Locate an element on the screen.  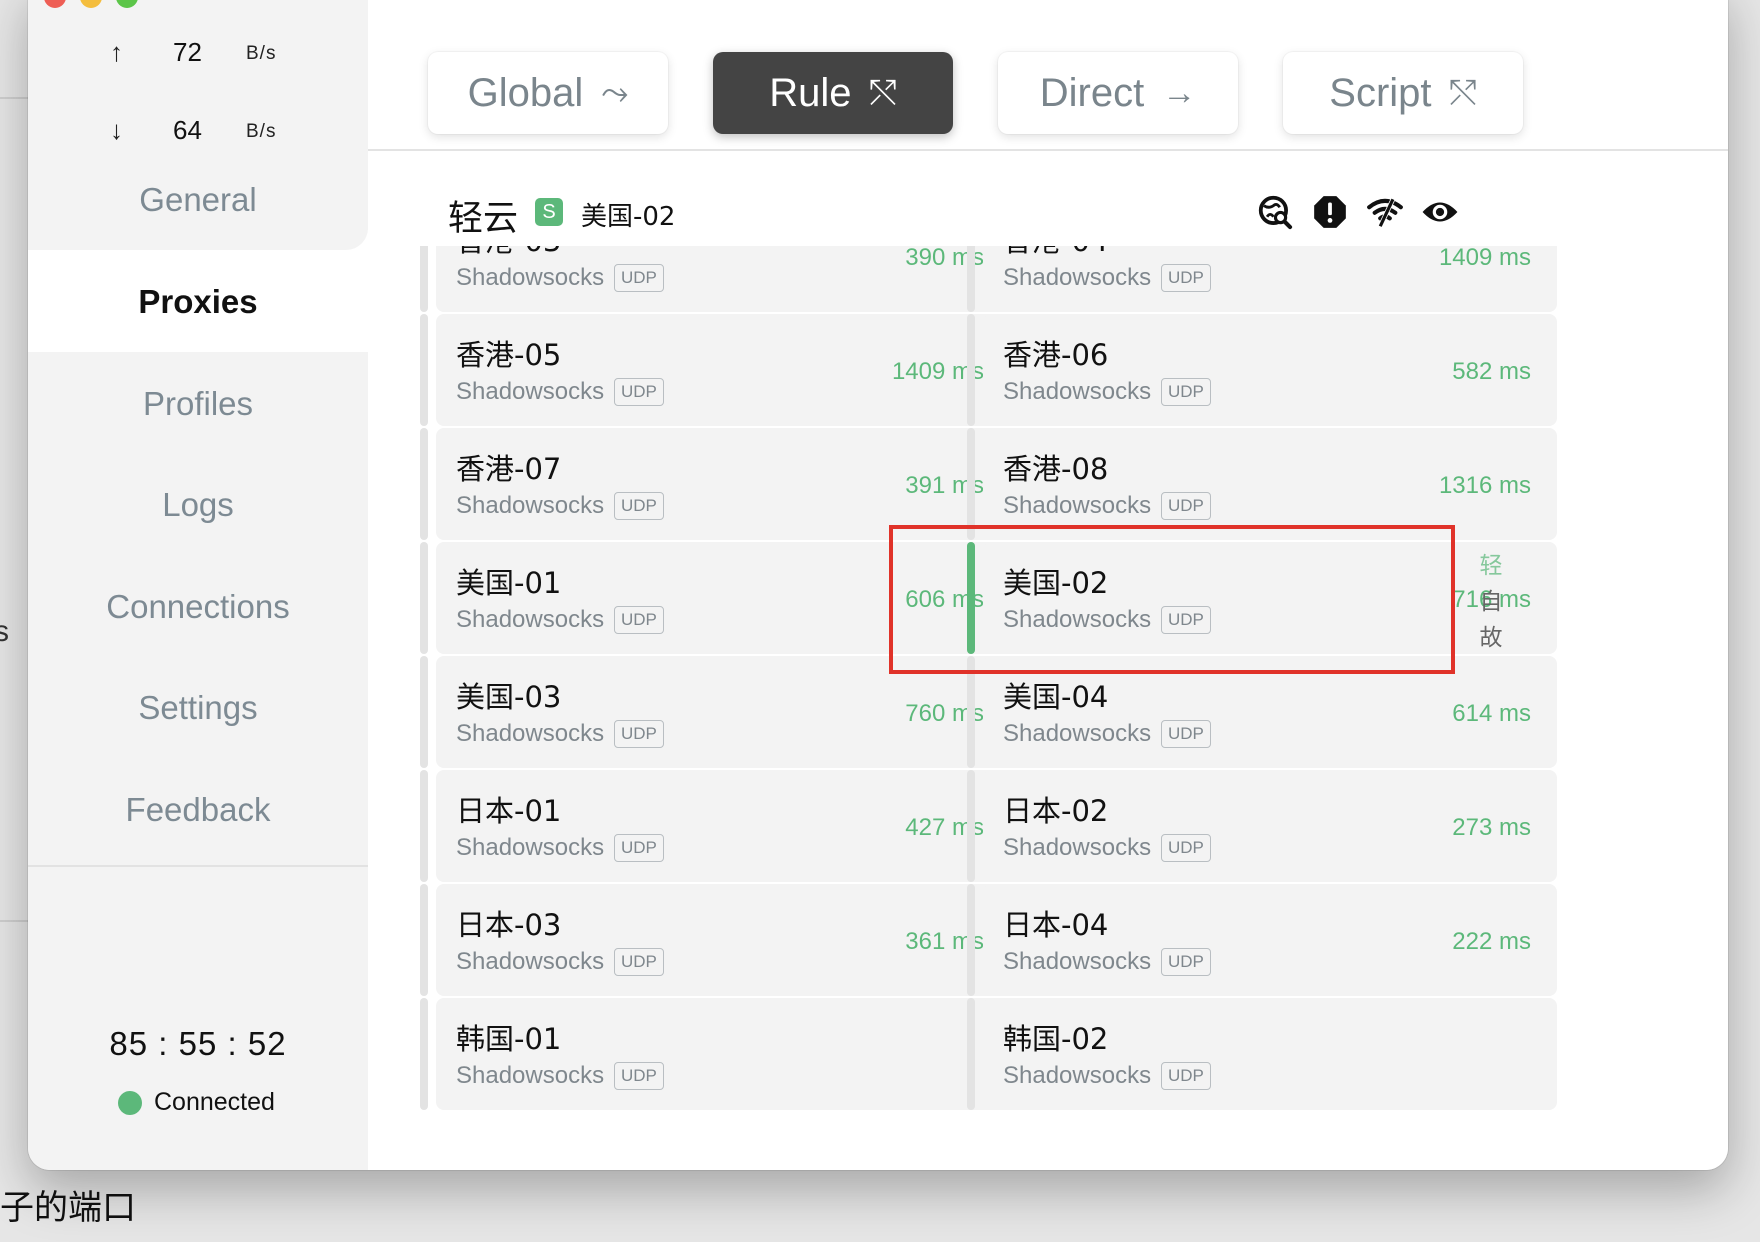
proxy-card-body: 韩国-01 Shadowsocks UDP is located at coordinates (723, 1054).